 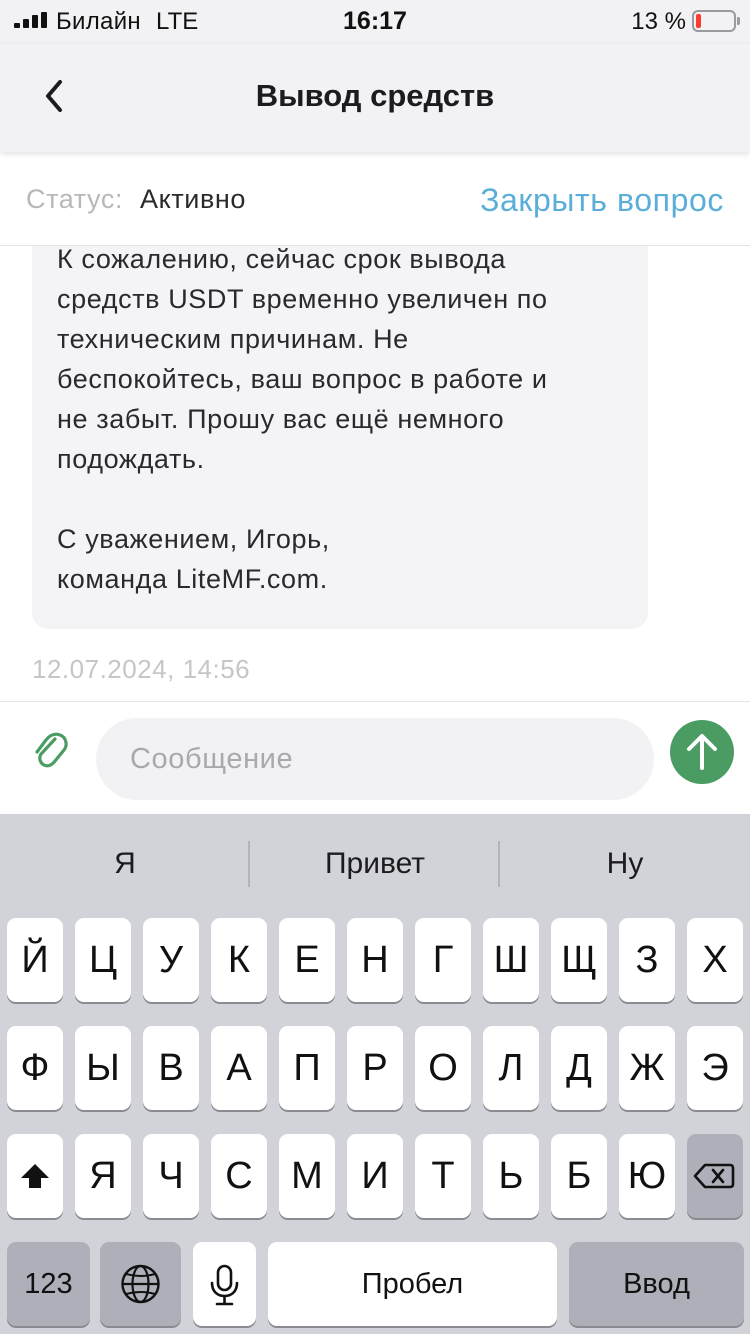 What do you see at coordinates (281, 419) in the screenshot?
I see `message-line: не забыт. Прошу вас ещё немного` at bounding box center [281, 419].